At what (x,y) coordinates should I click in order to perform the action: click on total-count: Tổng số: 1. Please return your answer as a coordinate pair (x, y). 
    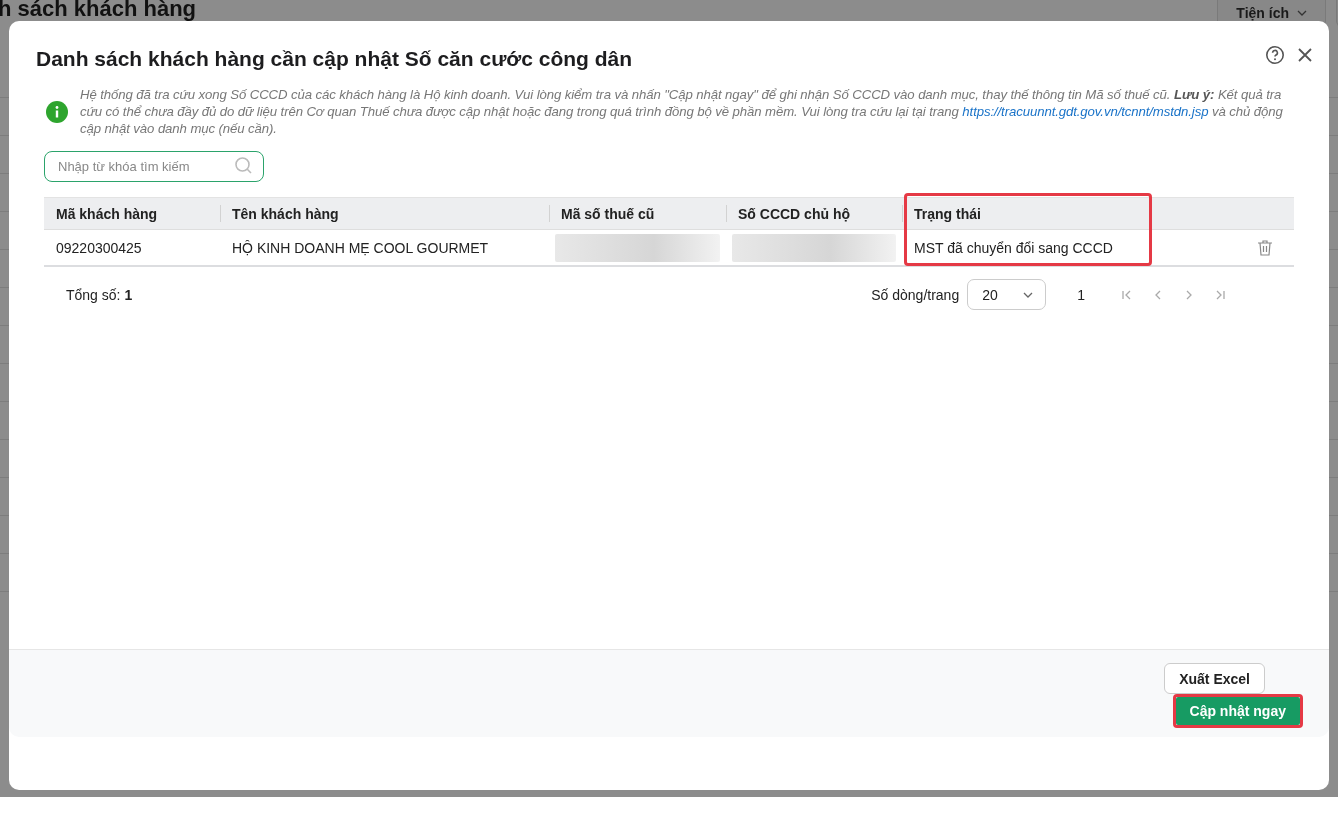
    Looking at the image, I should click on (99, 294).